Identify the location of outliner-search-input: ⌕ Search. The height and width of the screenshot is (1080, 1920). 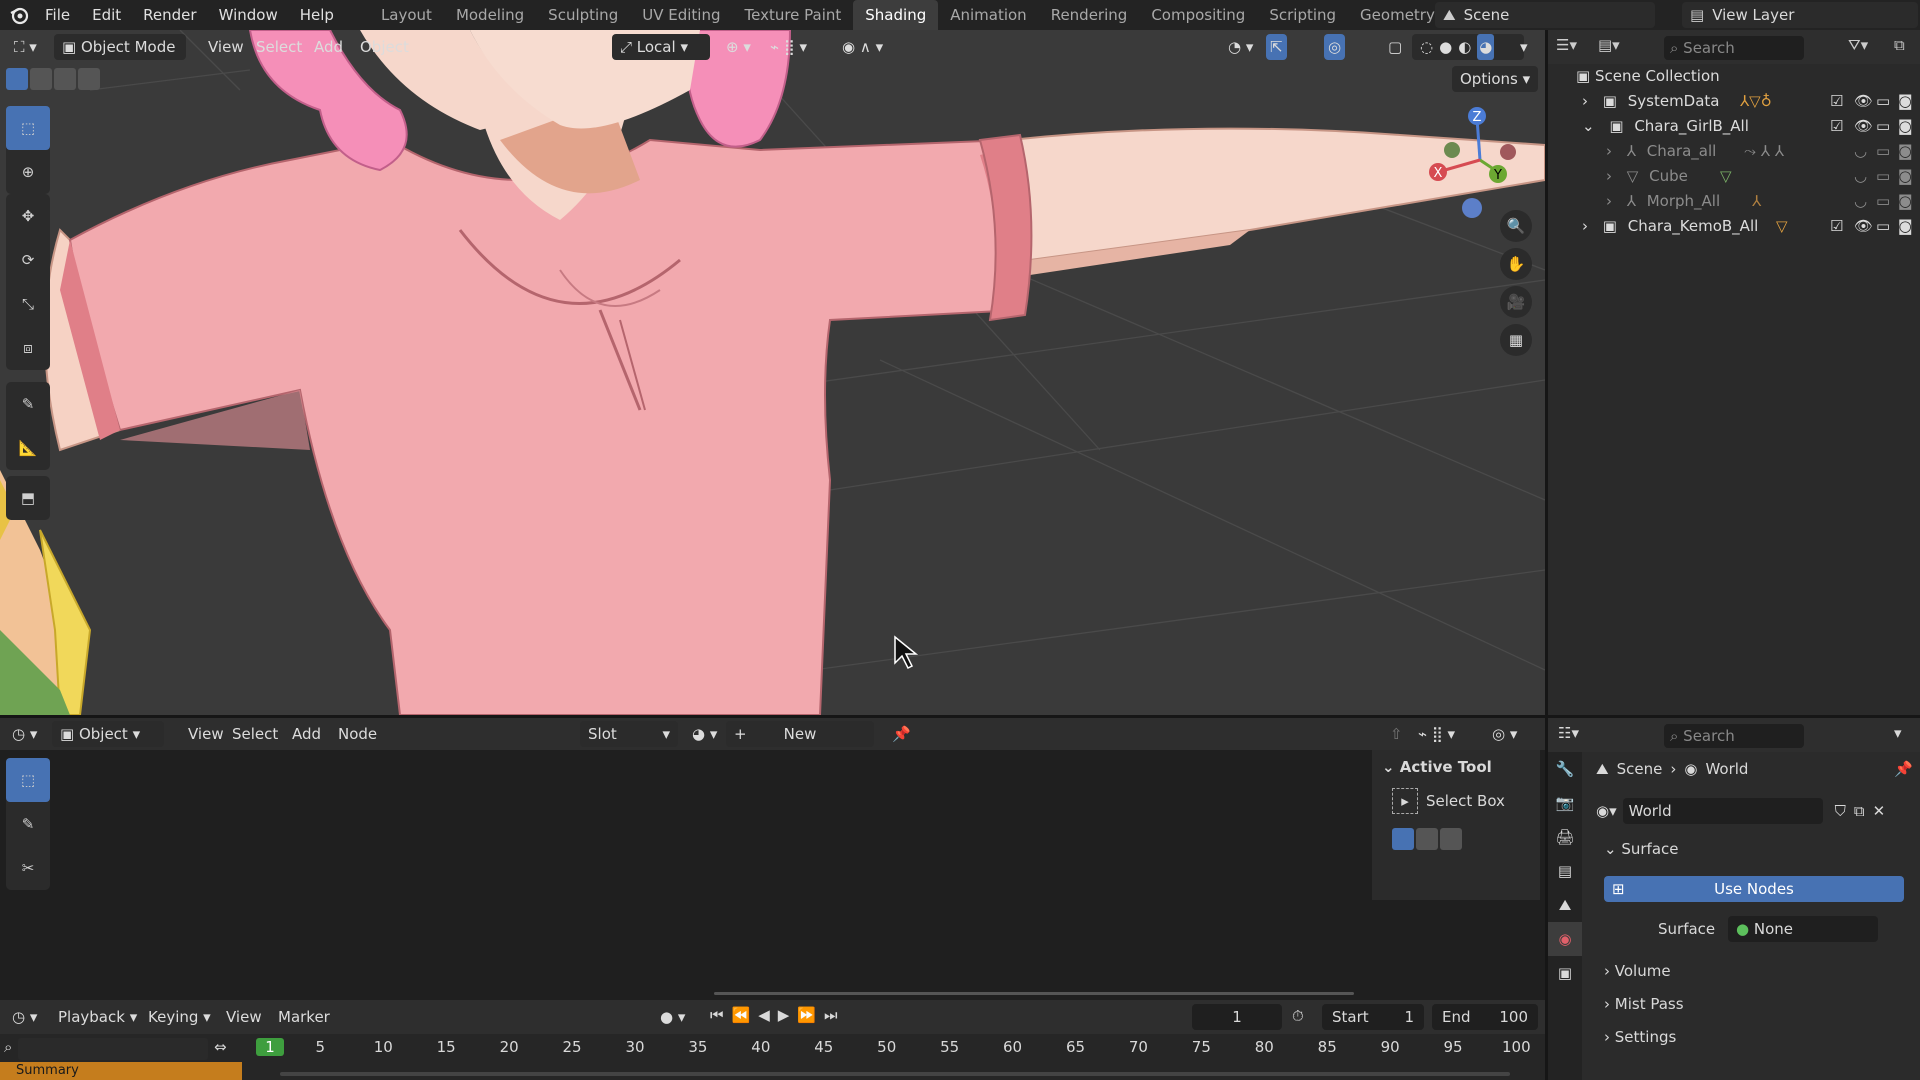
(1734, 48).